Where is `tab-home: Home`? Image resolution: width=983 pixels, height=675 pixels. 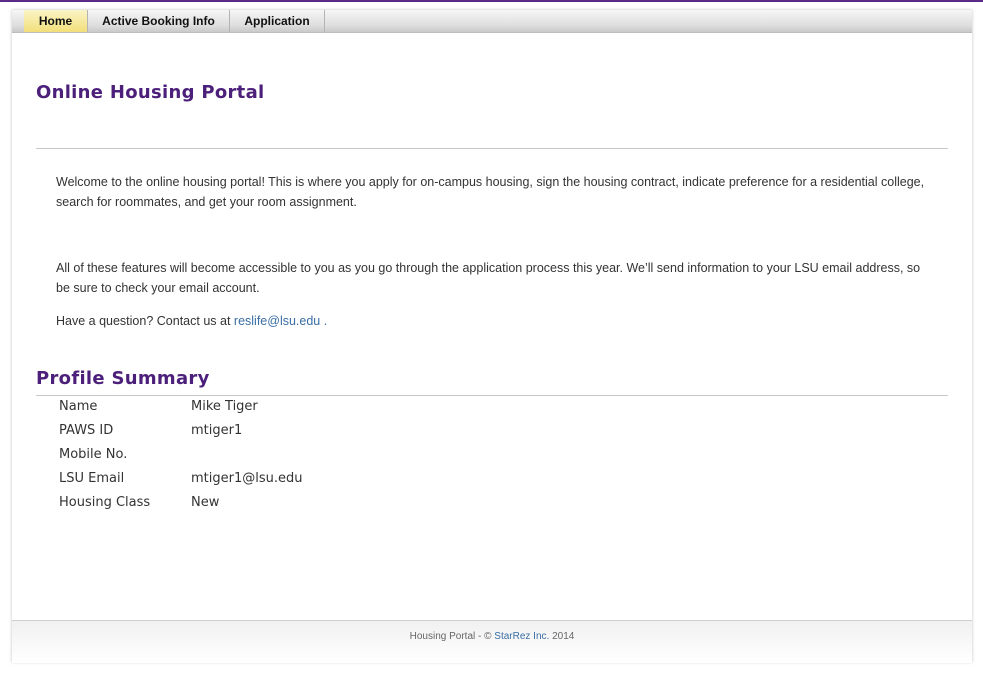
tab-home: Home is located at coordinates (56, 21).